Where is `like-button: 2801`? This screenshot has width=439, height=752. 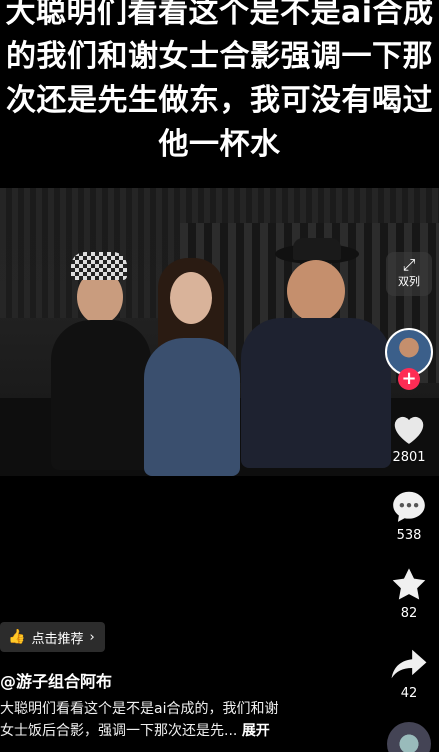 like-button: 2801 is located at coordinates (409, 437).